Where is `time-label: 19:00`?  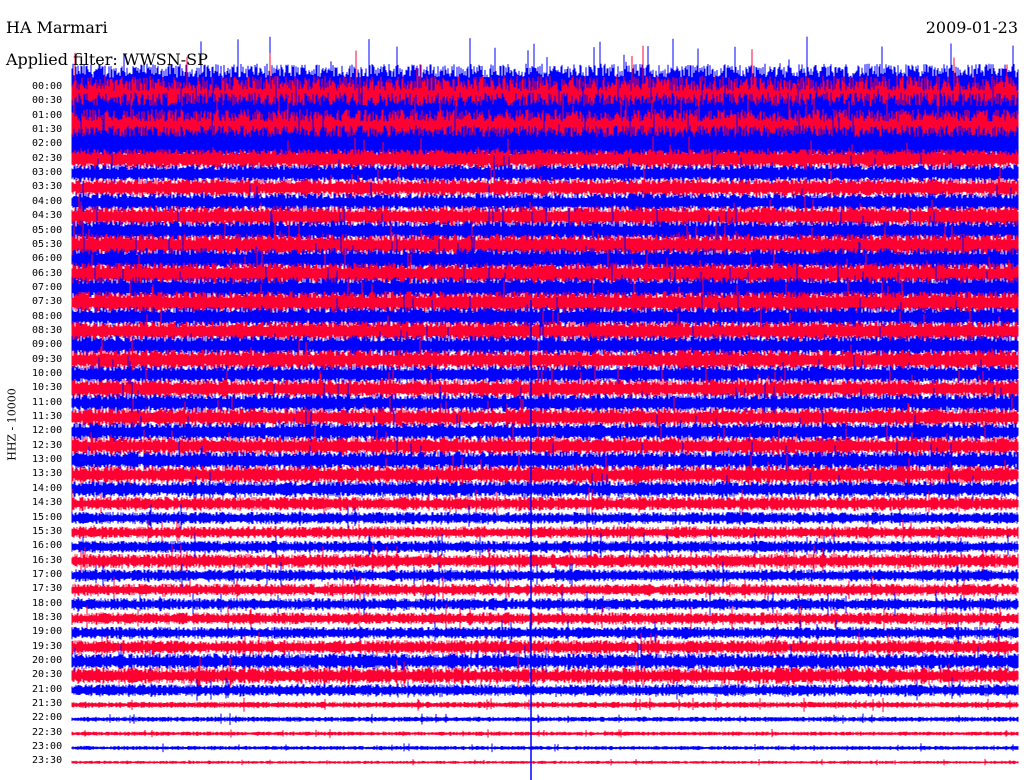 time-label: 19:00 is located at coordinates (47, 632).